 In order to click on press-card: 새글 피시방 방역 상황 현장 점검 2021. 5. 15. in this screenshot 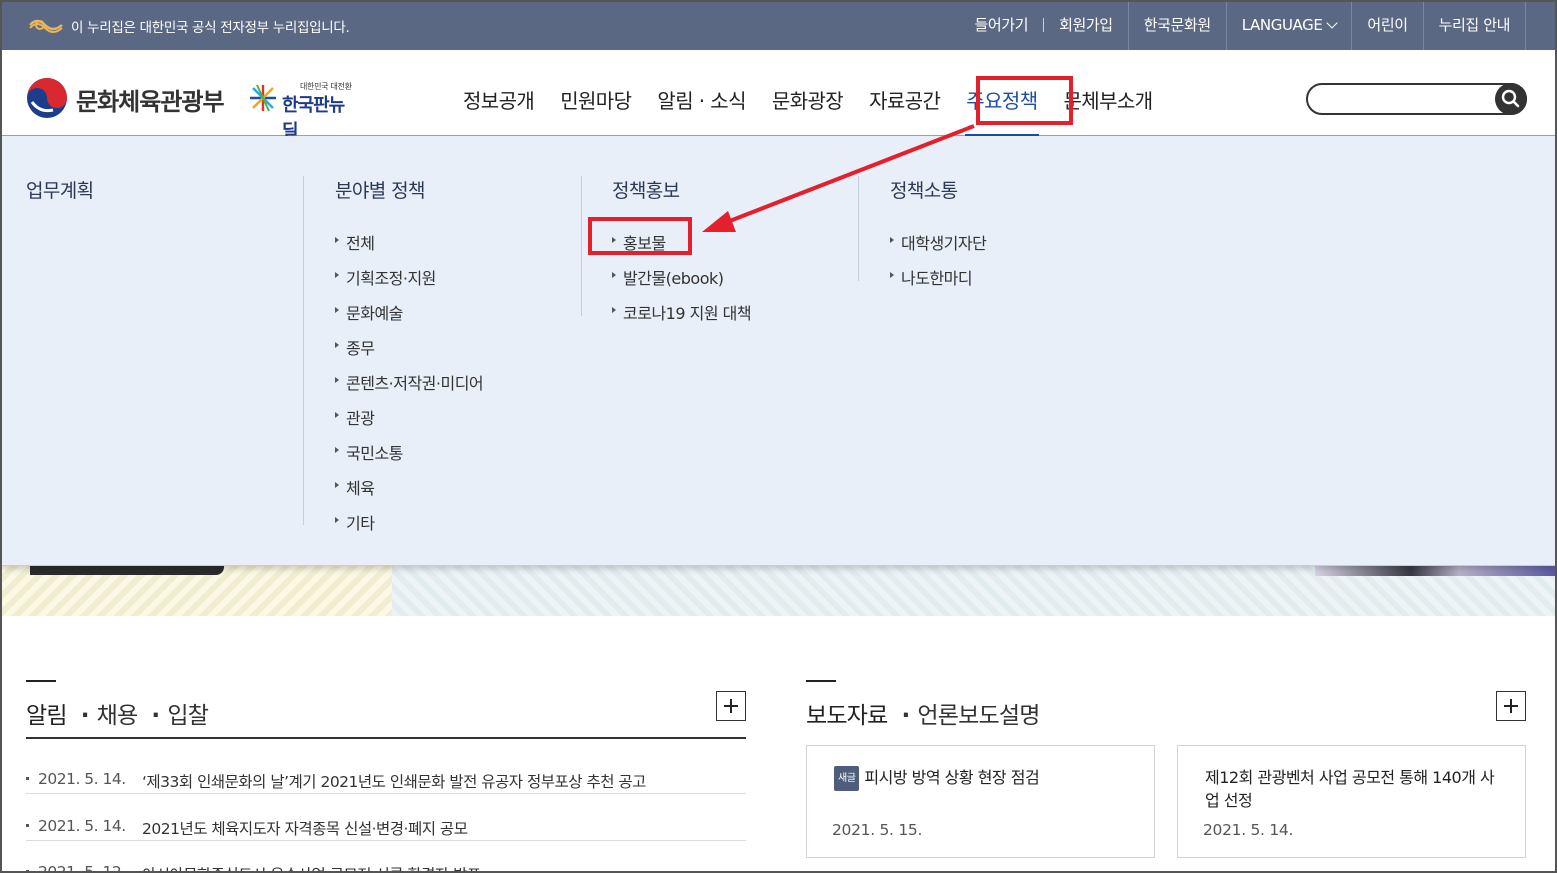, I will do `click(980, 801)`.